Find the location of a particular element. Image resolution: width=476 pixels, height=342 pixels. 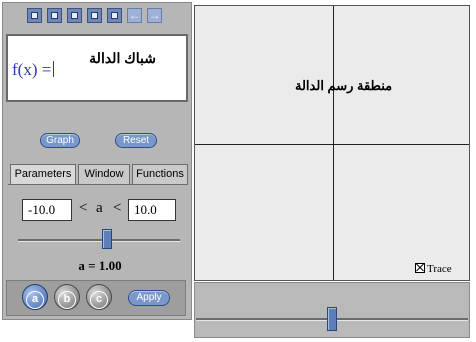

trace-checkbox: Trace is located at coordinates (433, 269).